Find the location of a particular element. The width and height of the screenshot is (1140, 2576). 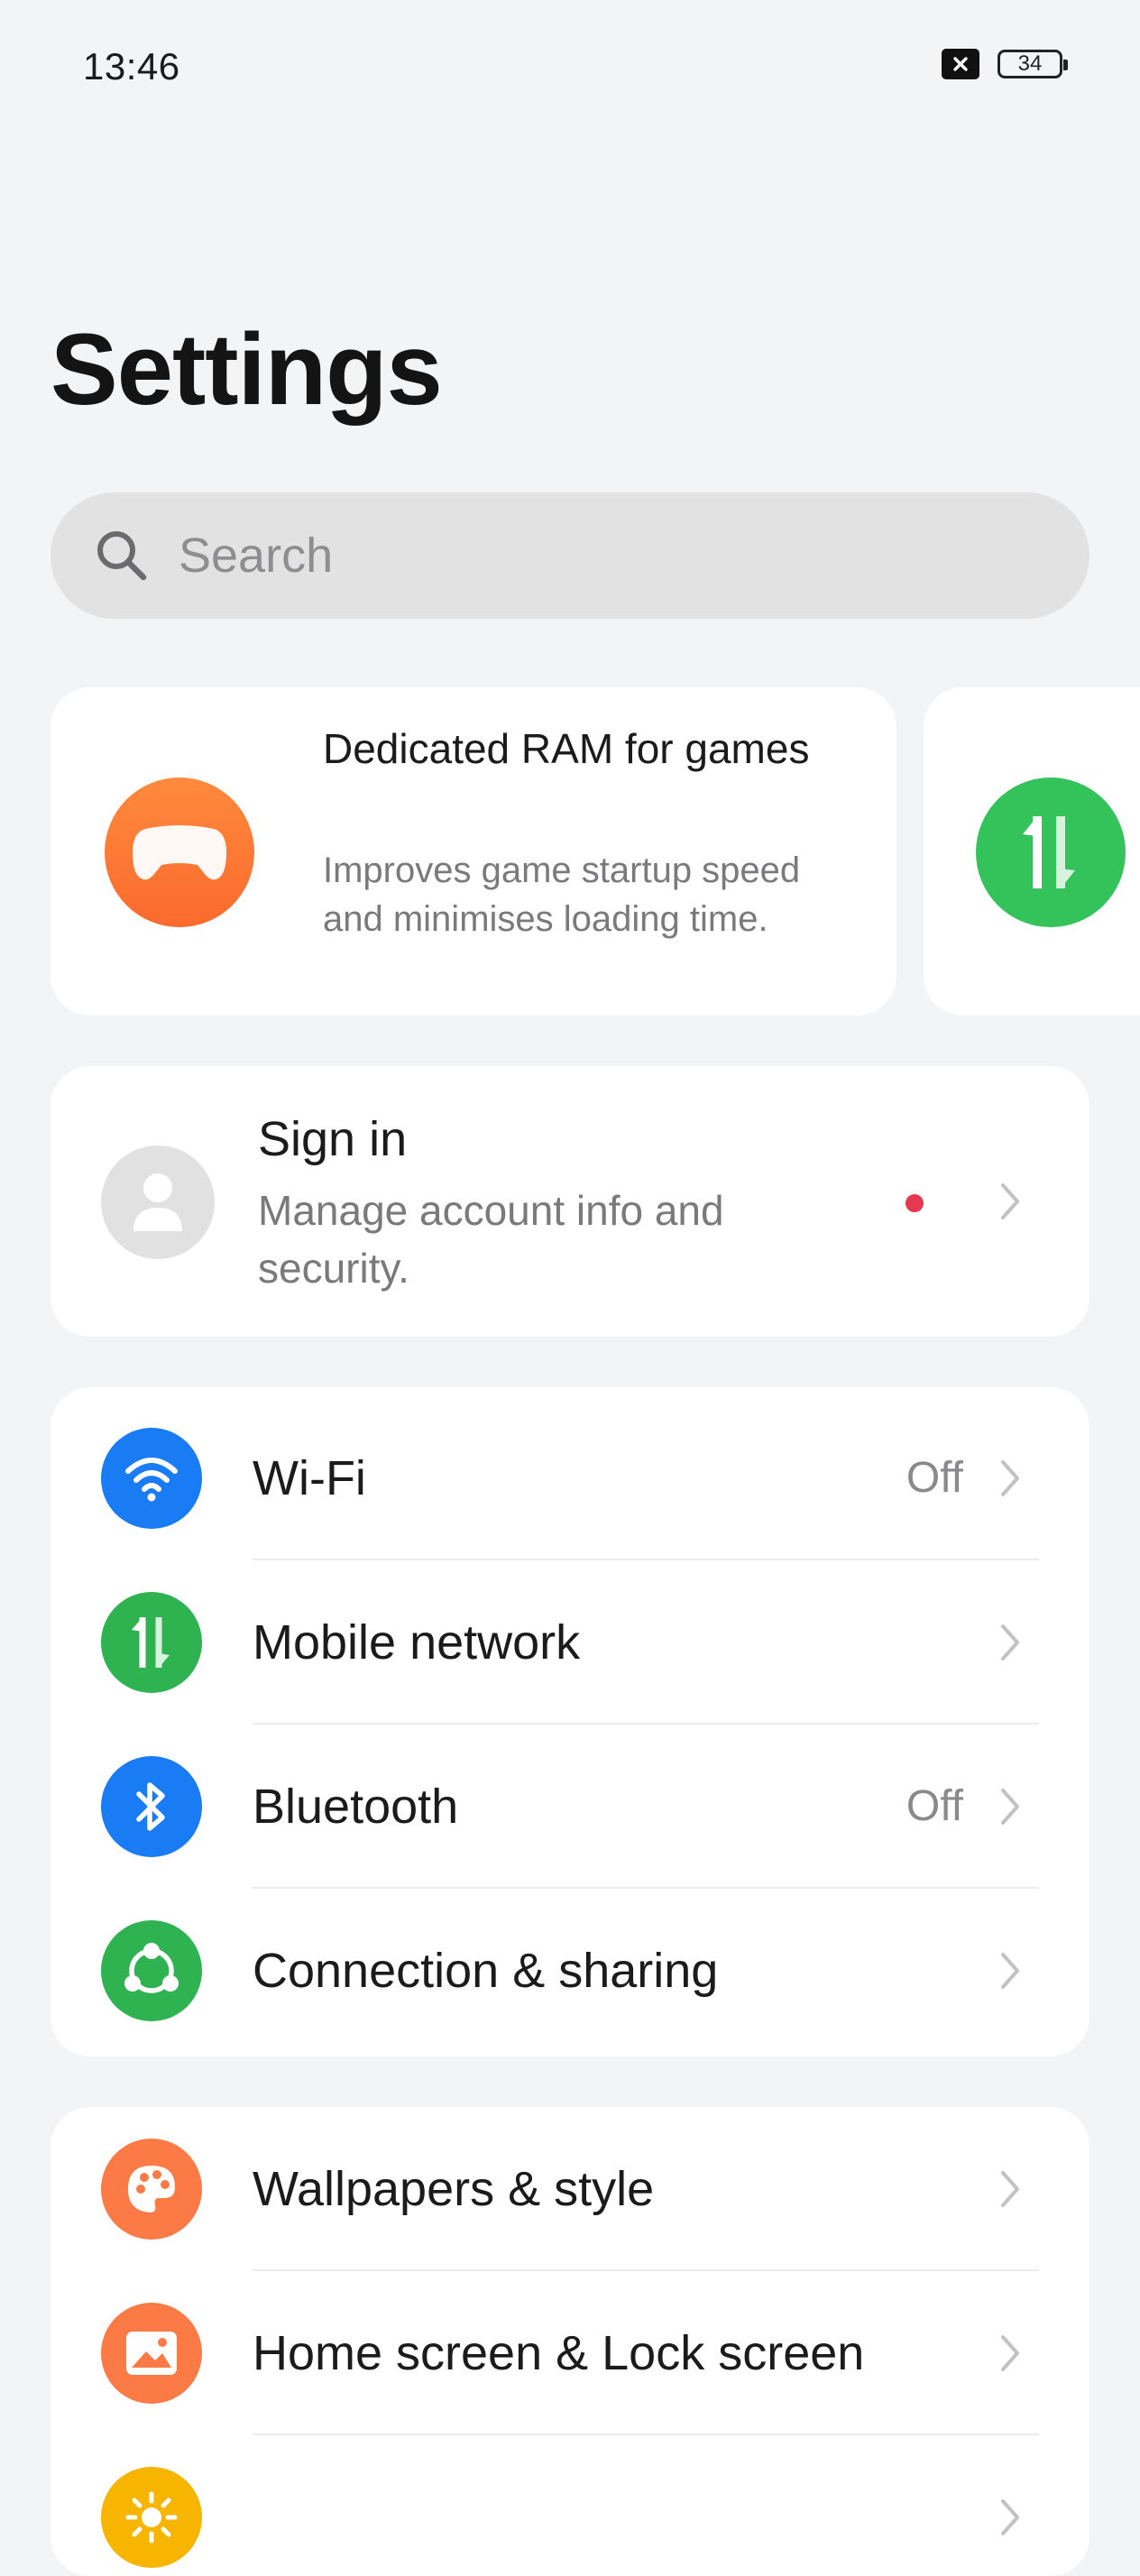

notification-dot is located at coordinates (915, 1203).